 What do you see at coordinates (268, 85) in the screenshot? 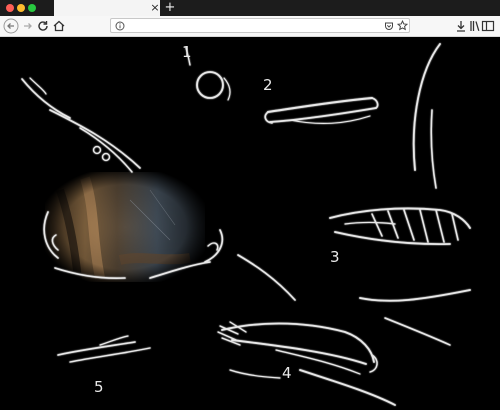
I see `label-2: 2` at bounding box center [268, 85].